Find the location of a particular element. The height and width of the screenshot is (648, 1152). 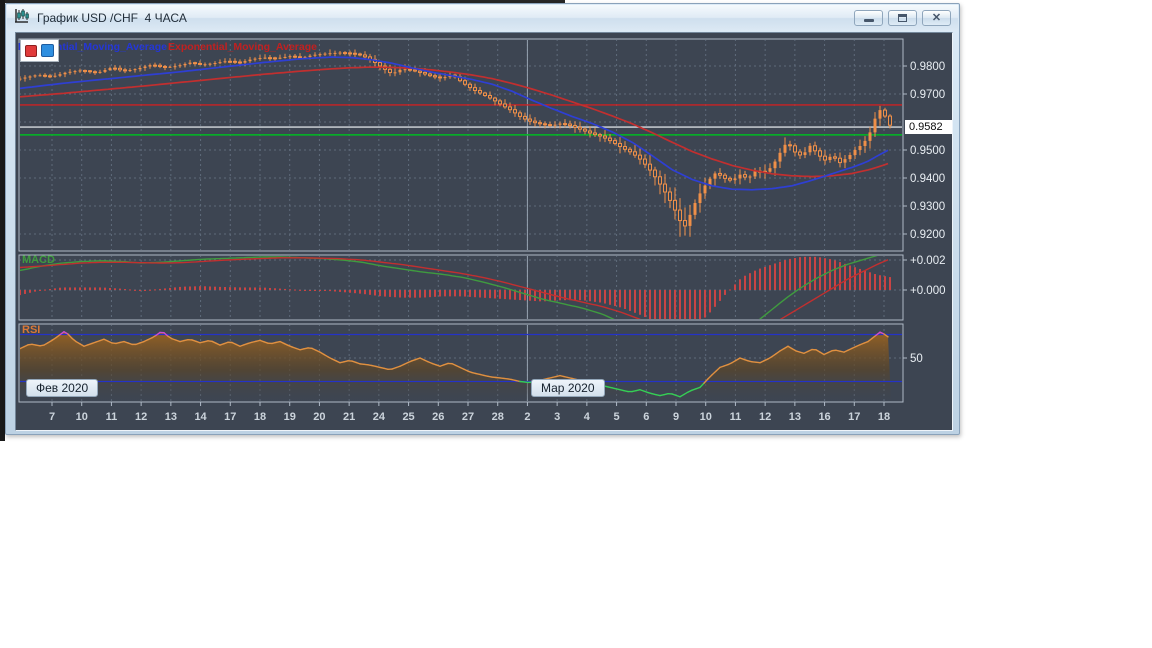

chart-app-icon is located at coordinates (22, 18).